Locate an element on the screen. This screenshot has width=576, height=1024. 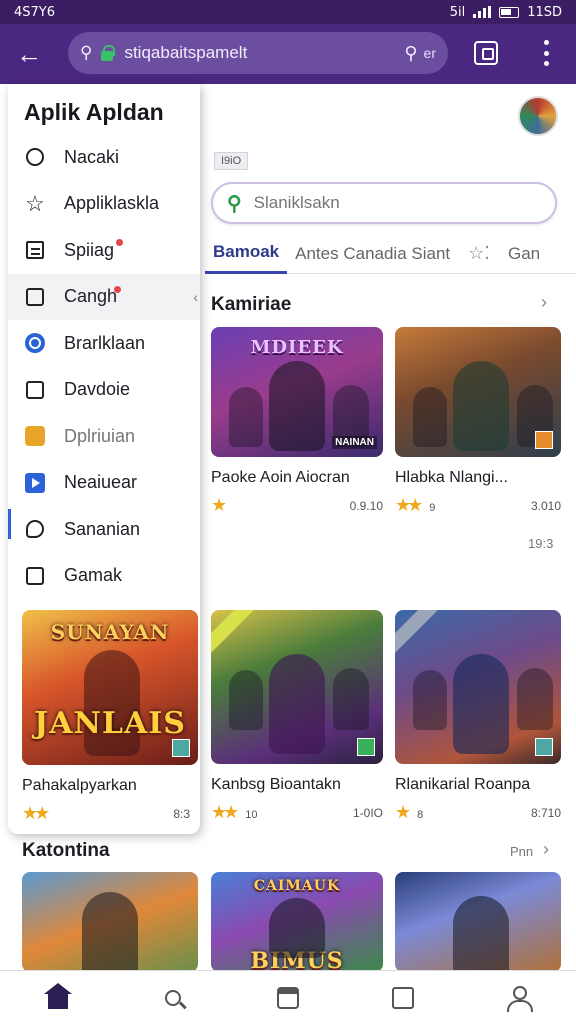
drawer-item-appliklaskla: ☆ Appliklaskla is located at coordinates (104, 204).